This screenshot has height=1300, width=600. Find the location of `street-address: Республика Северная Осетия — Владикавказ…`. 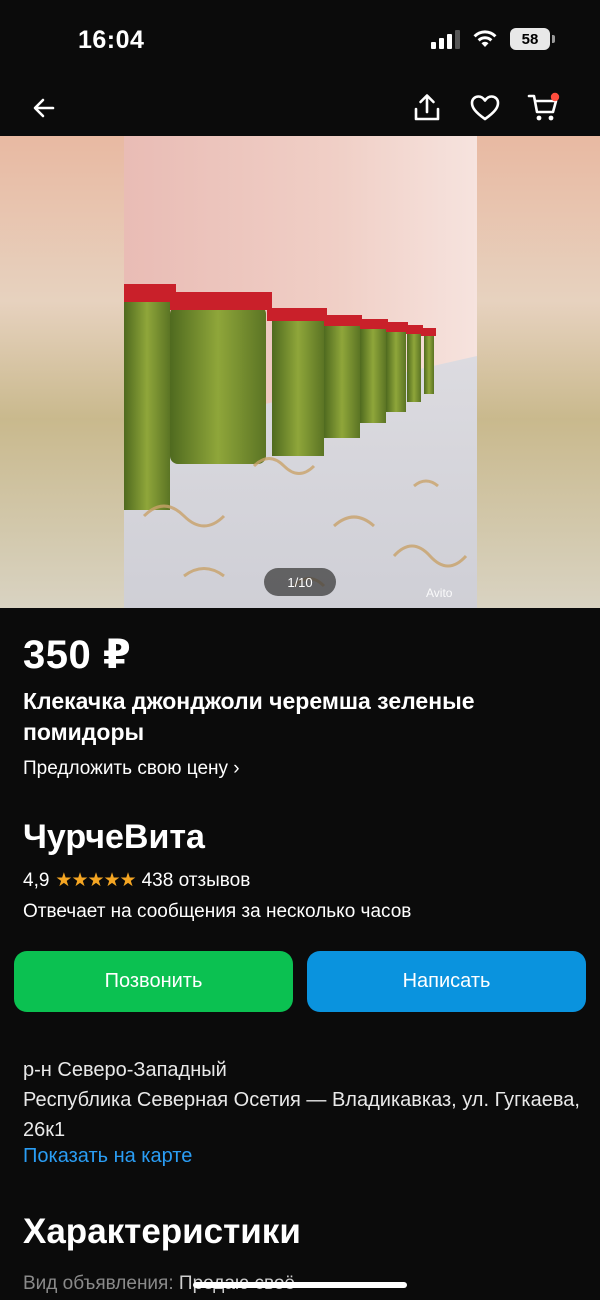

street-address: Республика Северная Осетия — Владикавказ… is located at coordinates (301, 1115).